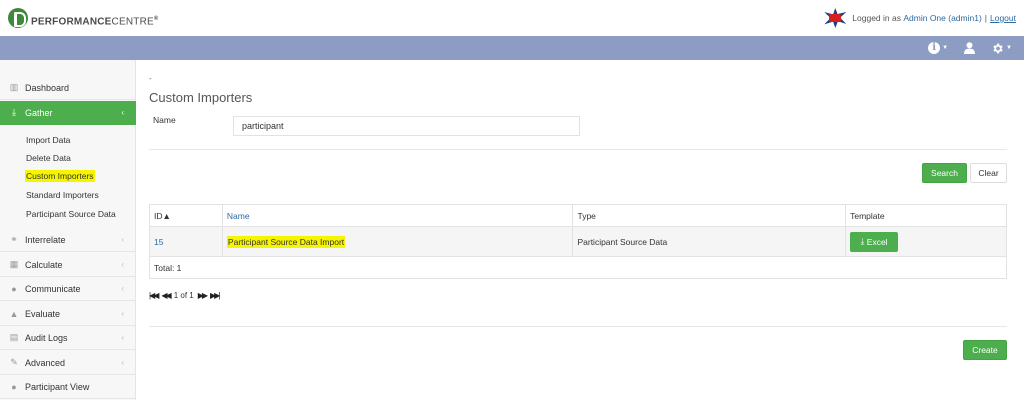  Describe the element at coordinates (944, 173) in the screenshot. I see `search-button: Search` at that location.